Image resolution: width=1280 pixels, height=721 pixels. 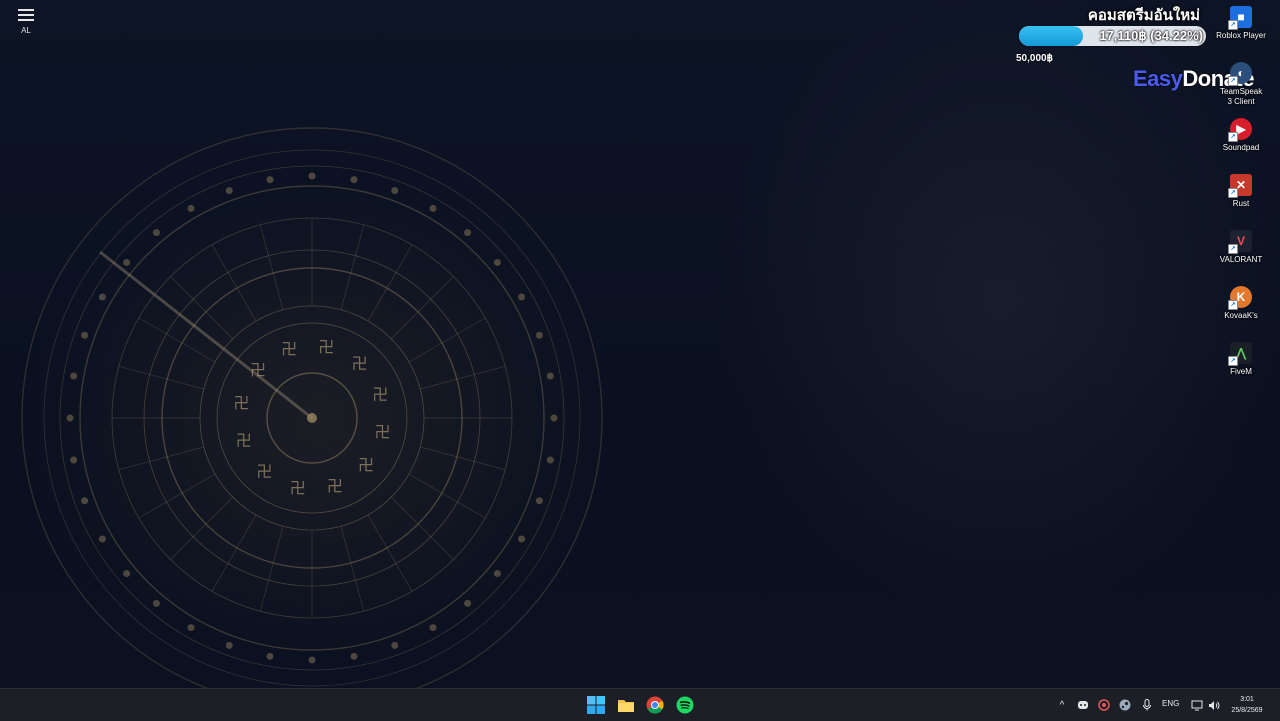 What do you see at coordinates (1062, 705) in the screenshot?
I see `chevron-up-icon: ^` at bounding box center [1062, 705].